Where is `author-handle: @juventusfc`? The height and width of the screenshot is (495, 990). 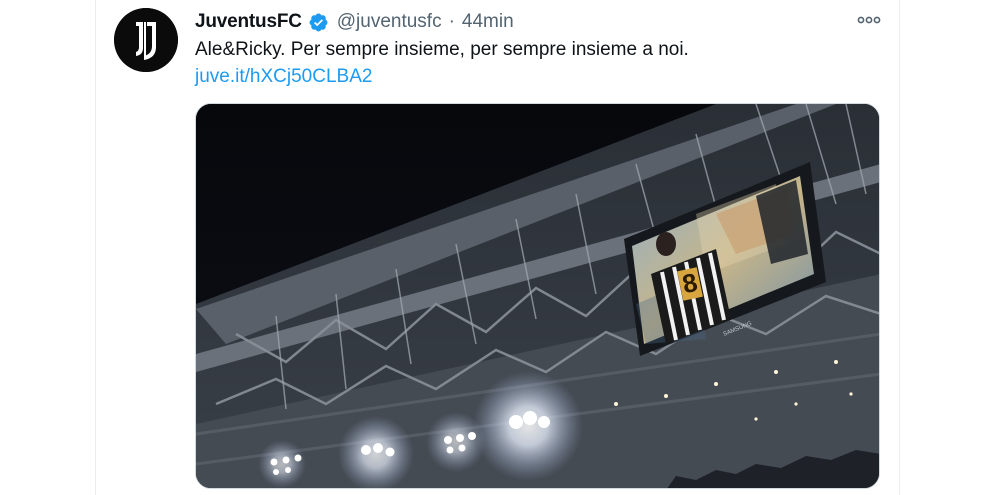
author-handle: @juventusfc is located at coordinates (389, 22).